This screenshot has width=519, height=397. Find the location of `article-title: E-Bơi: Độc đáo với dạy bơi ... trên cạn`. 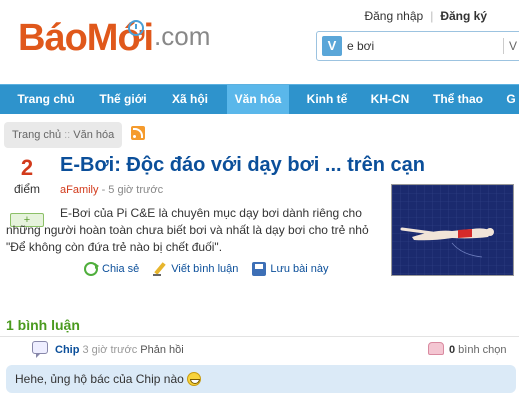

article-title: E-Bơi: Độc đáo với dạy bơi ... trên cạn is located at coordinates (242, 165).